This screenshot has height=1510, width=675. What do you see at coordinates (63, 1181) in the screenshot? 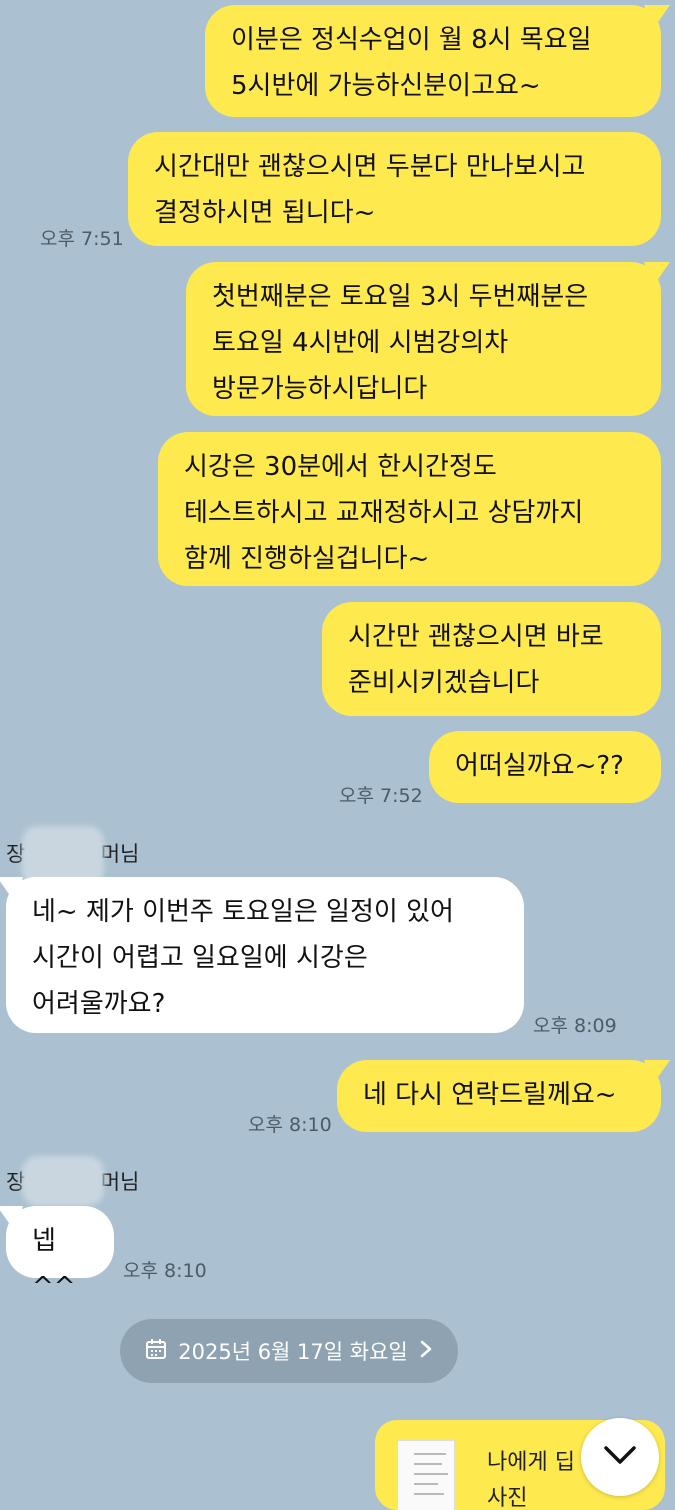
I see `redacted-name-blur` at bounding box center [63, 1181].